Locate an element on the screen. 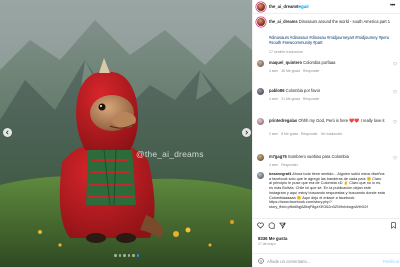 The width and height of the screenshot is (400, 267). comment-meta: 2 sem 8 Me gusta Responder Ver traducción is located at coordinates (307, 134).